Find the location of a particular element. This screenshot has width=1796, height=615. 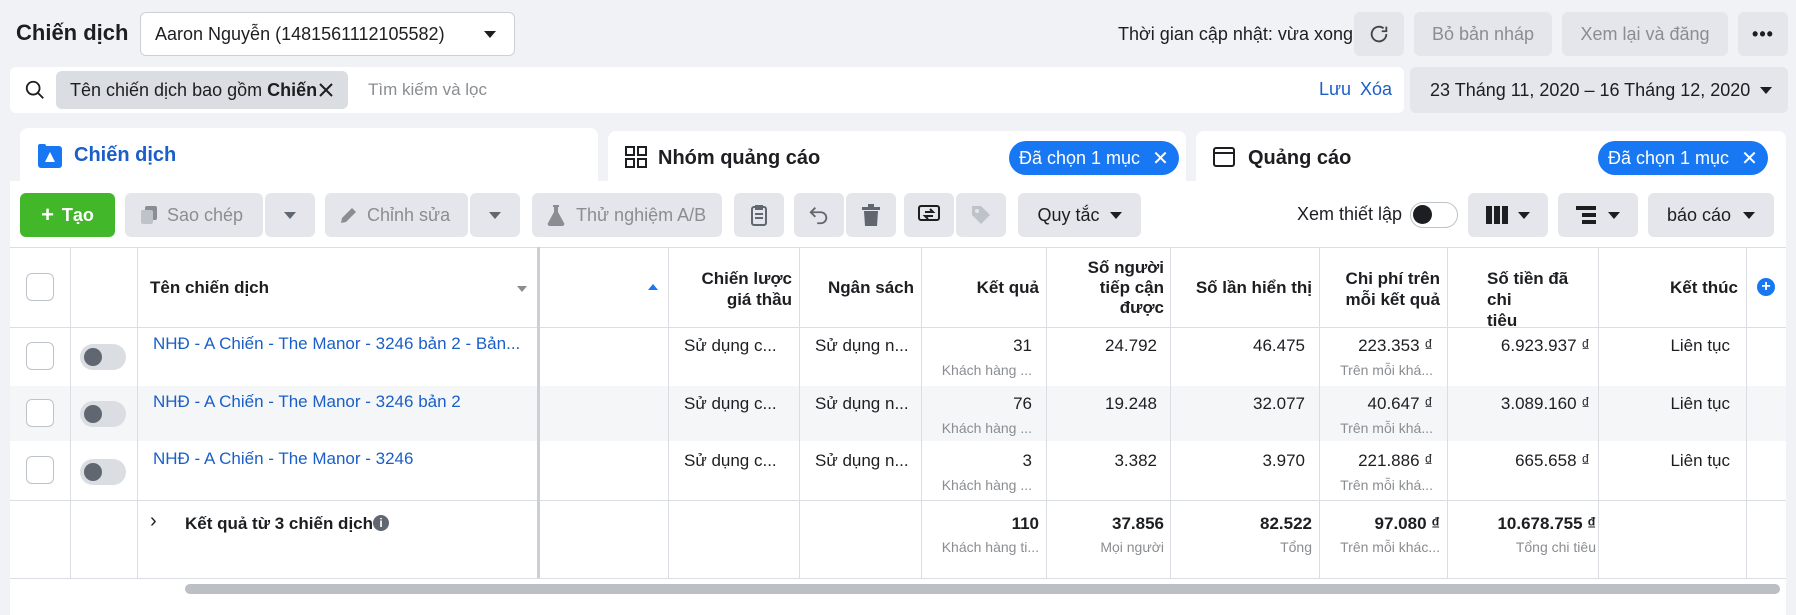

col-header-bid-line1: Chiến lược is located at coordinates (746, 278).